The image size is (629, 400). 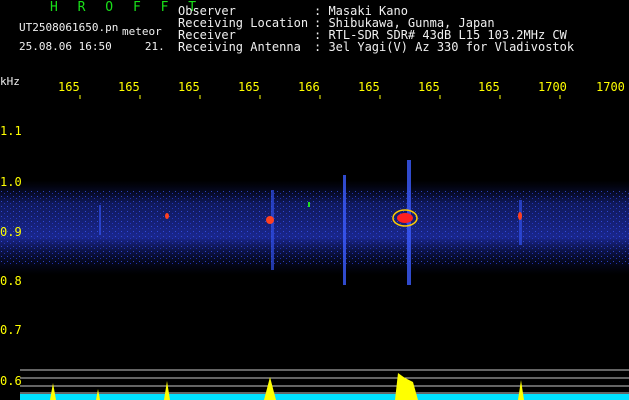 What do you see at coordinates (11, 381) in the screenshot?
I see `y-label: 0.6` at bounding box center [11, 381].